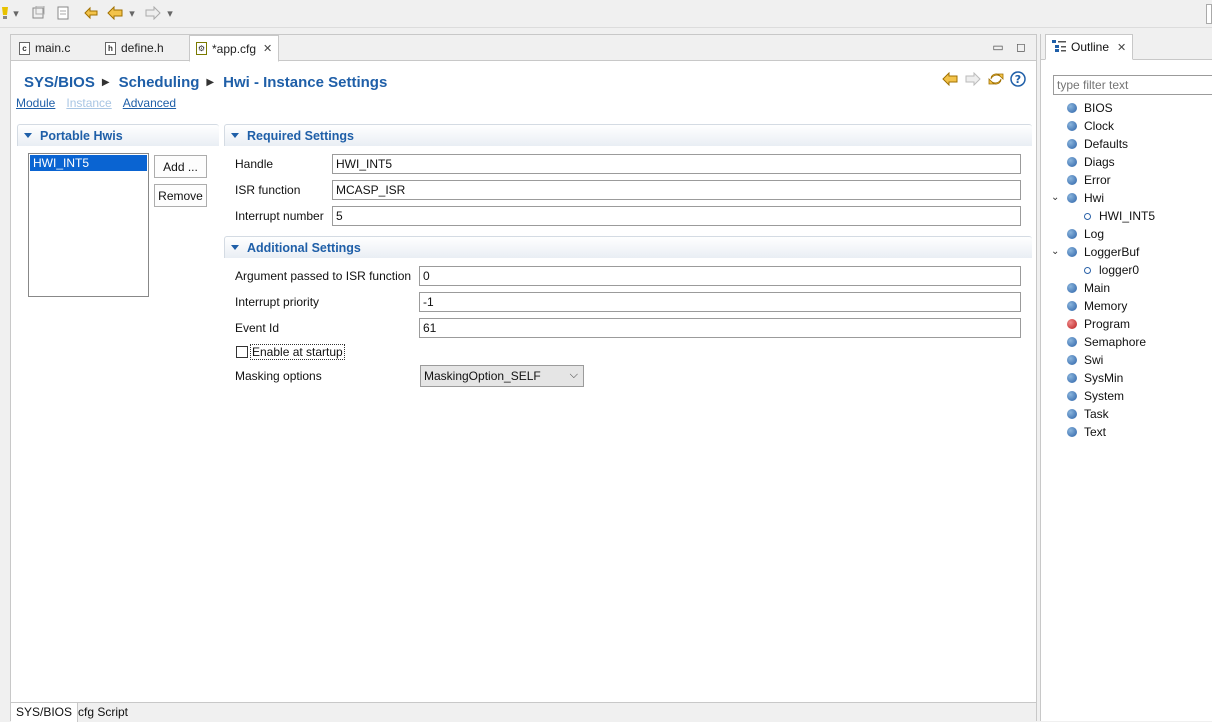 The width and height of the screenshot is (1212, 722). What do you see at coordinates (1106, 342) in the screenshot?
I see `tree-item-semaphore: Semaphore` at bounding box center [1106, 342].